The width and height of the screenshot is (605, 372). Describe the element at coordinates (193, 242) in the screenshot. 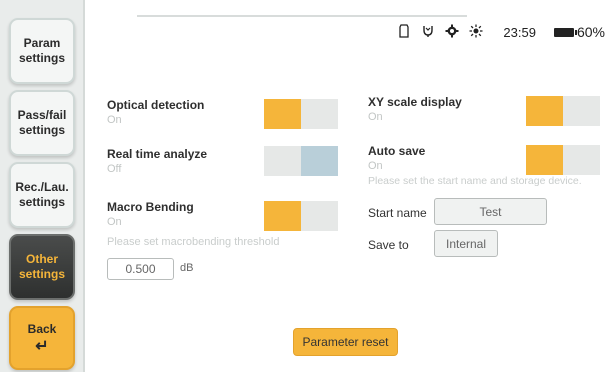

I see `macro-bending-hint: Please set macrobending threshold` at that location.